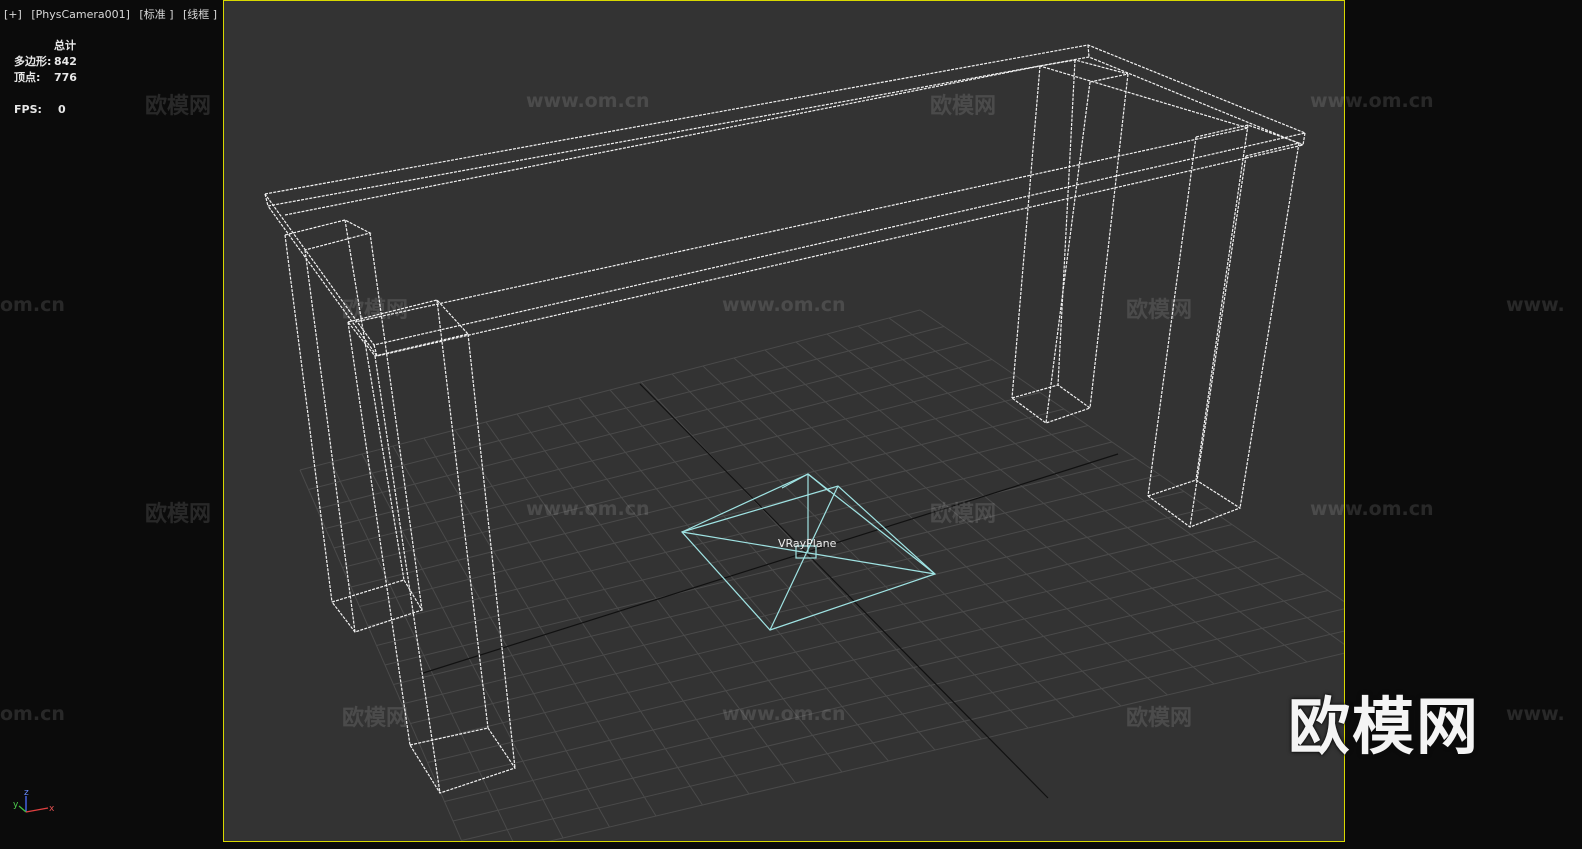 The image size is (1582, 849). Describe the element at coordinates (26, 793) in the screenshot. I see `axis-z-label: z` at that location.